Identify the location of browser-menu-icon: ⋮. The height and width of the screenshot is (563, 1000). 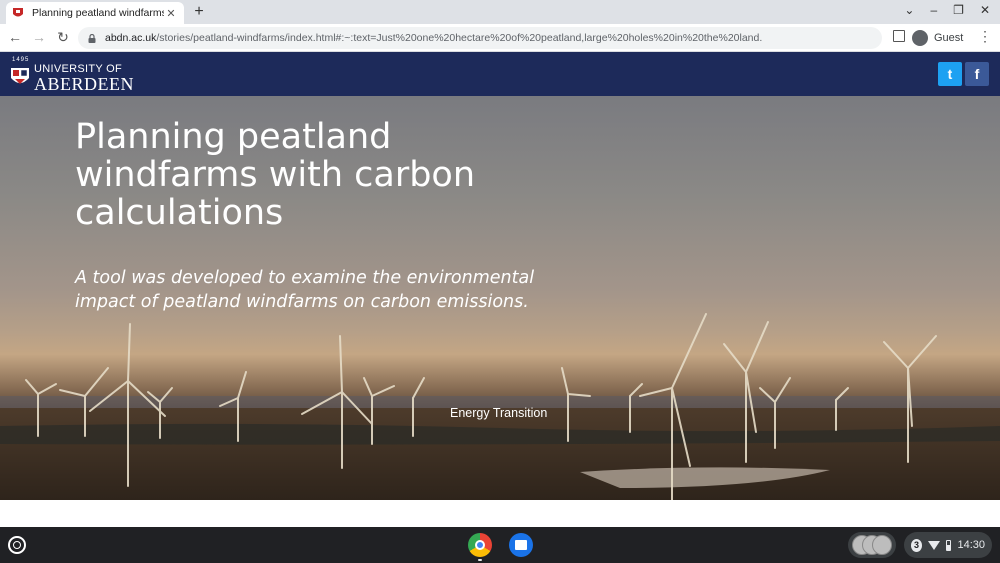
(985, 36).